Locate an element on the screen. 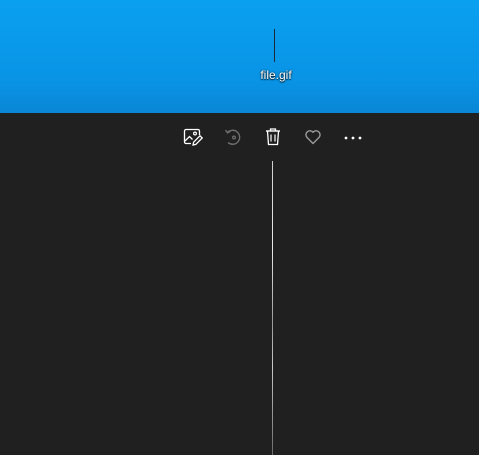 The image size is (479, 455). trash-icon is located at coordinates (273, 137).